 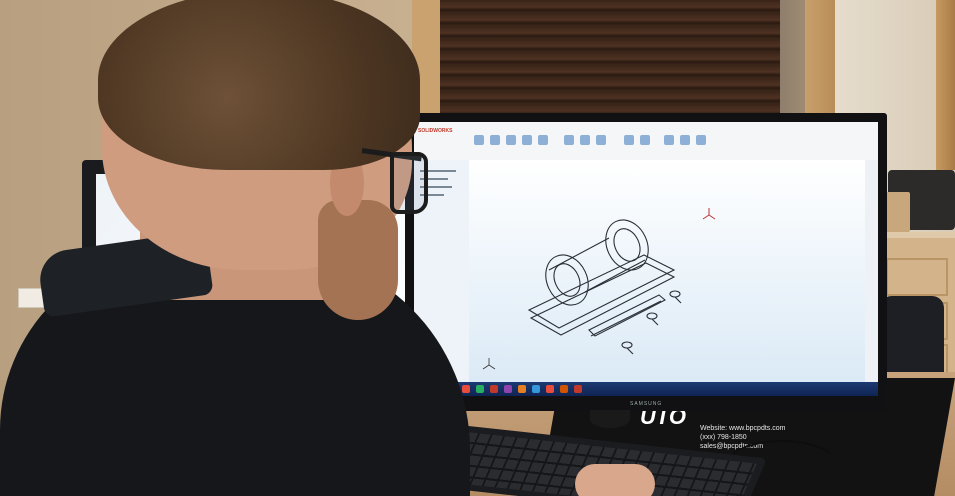 I want to click on cabinet-drawer, so click(x=917, y=277).